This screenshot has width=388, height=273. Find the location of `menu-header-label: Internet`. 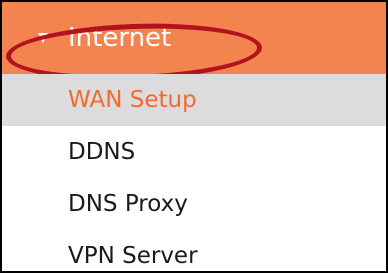

menu-header-label: Internet is located at coordinates (120, 38).